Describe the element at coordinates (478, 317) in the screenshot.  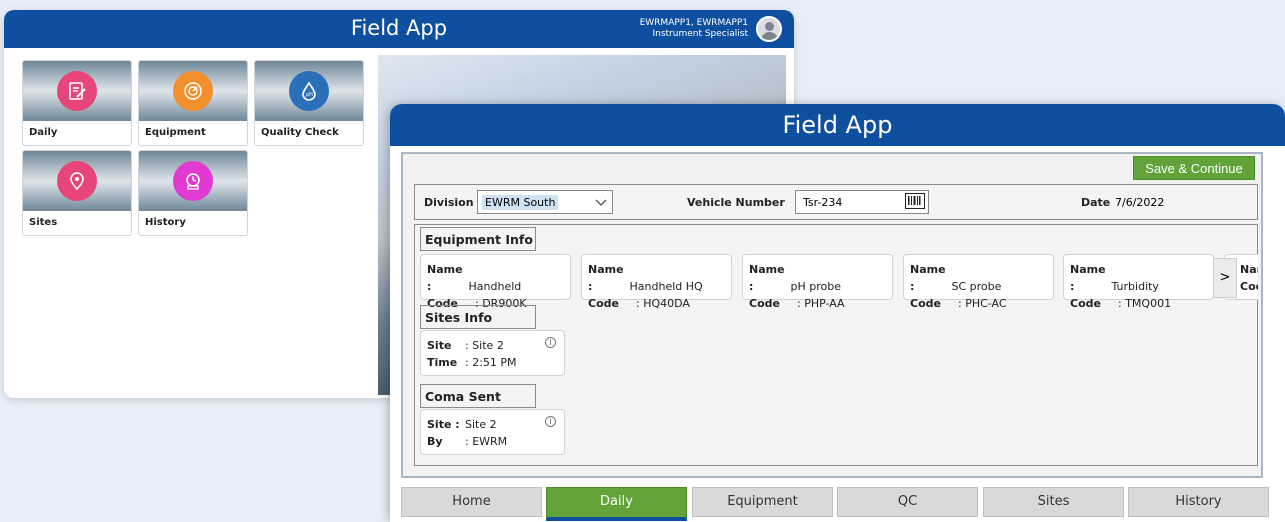
I see `sites-info-heading: Sites Info` at that location.